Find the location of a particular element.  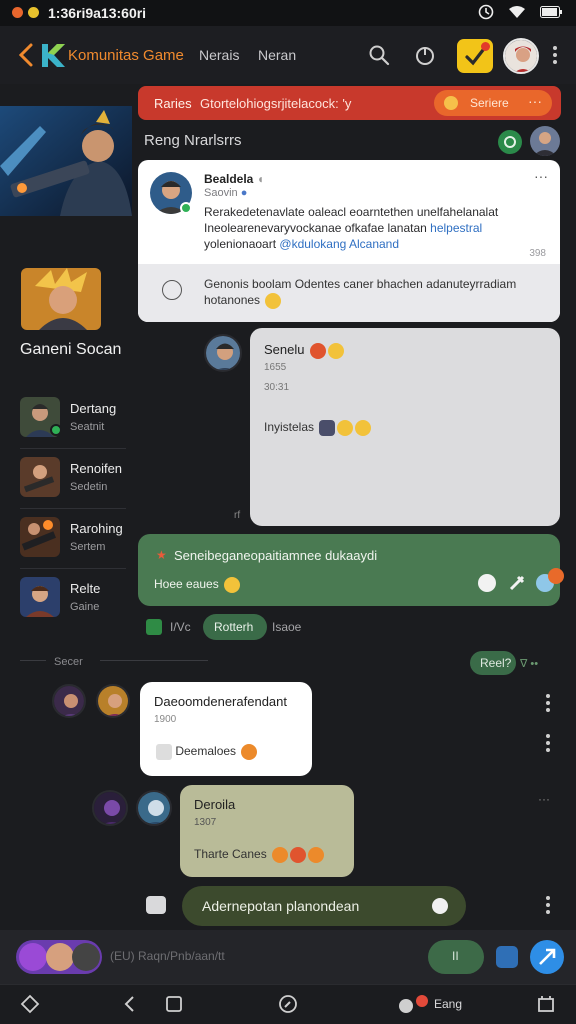

post-author-name: Bealdela ◖ is located at coordinates (234, 179).